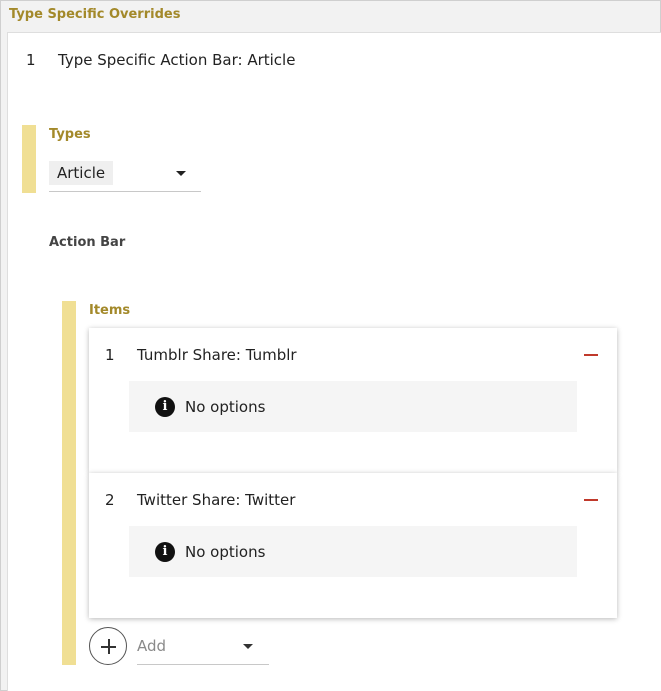 The width and height of the screenshot is (661, 691). Describe the element at coordinates (70, 134) in the screenshot. I see `types-label: Types` at that location.